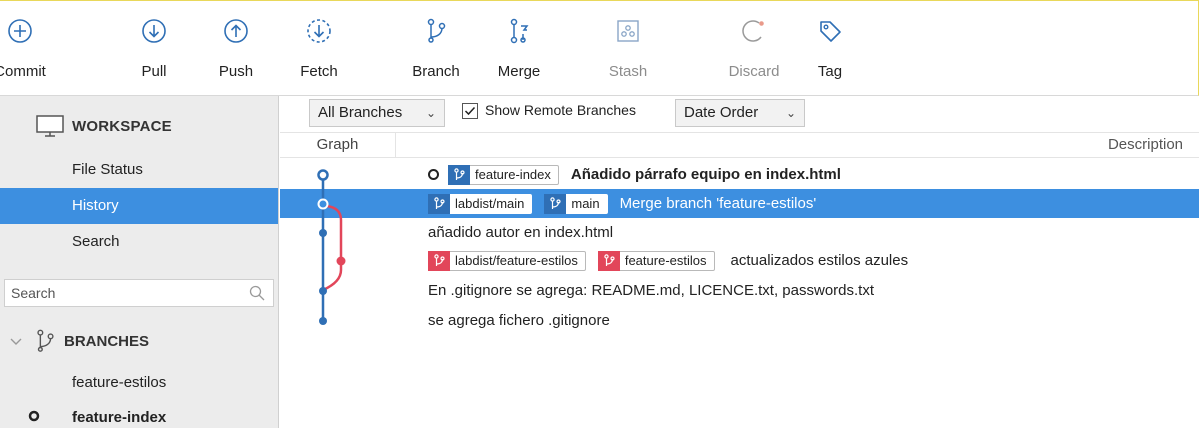 This screenshot has width=1199, height=428. I want to click on tag-button: Tag, so click(830, 47).